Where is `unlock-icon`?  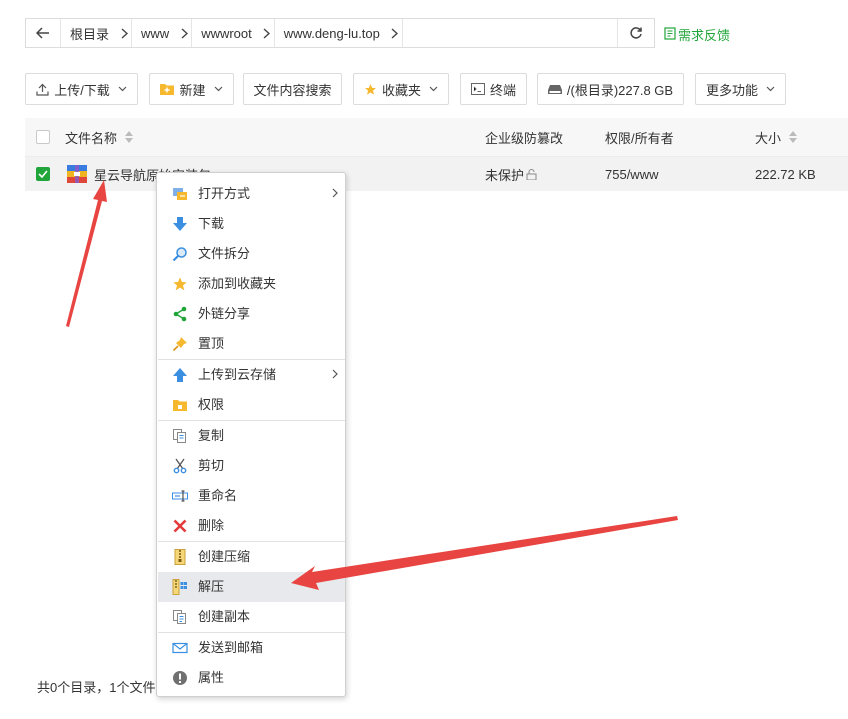 unlock-icon is located at coordinates (531, 174).